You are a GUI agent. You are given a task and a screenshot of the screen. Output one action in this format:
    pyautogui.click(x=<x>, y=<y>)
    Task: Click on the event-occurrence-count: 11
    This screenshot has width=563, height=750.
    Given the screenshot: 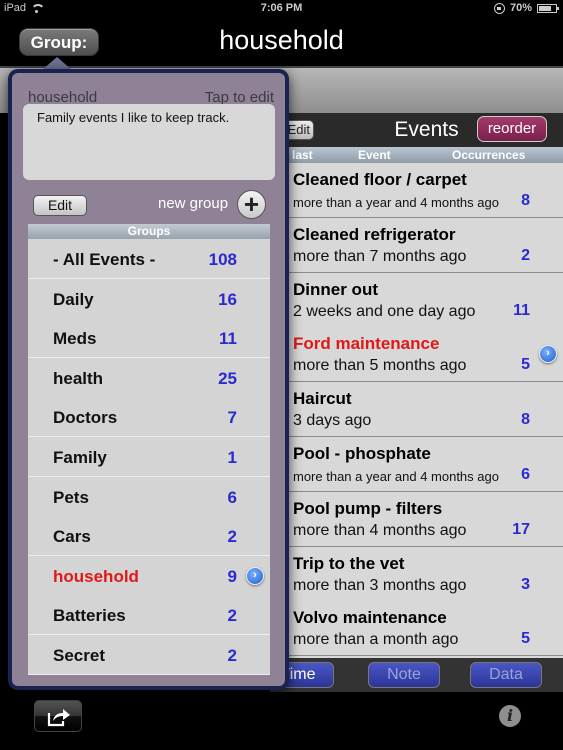 What is the action you would take?
    pyautogui.click(x=521, y=310)
    